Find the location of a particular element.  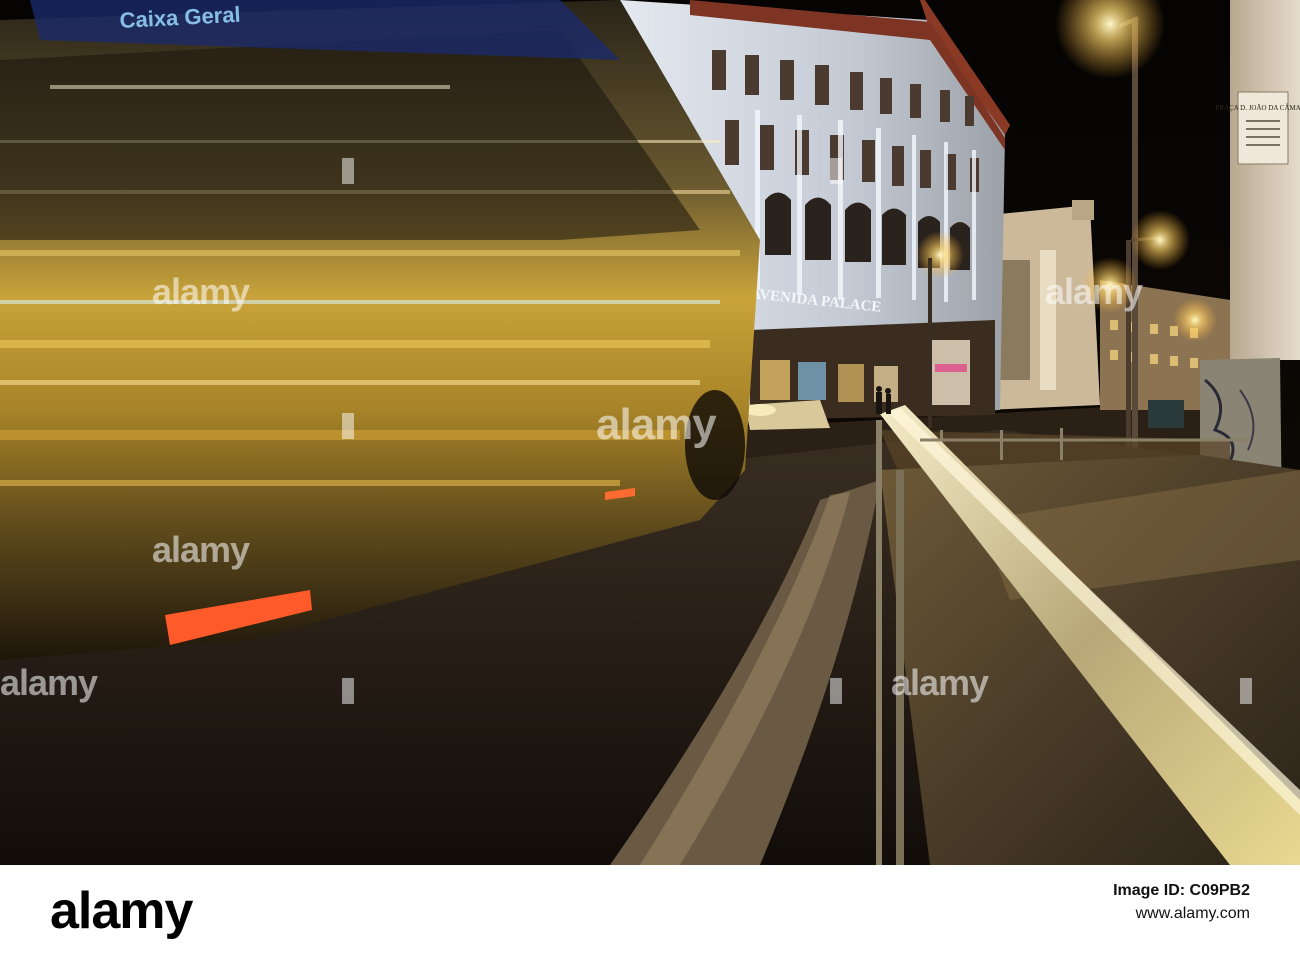

street-plaque-text: PRAÇA D. JOÃO DA CÂMARA is located at coordinates (1257, 108).